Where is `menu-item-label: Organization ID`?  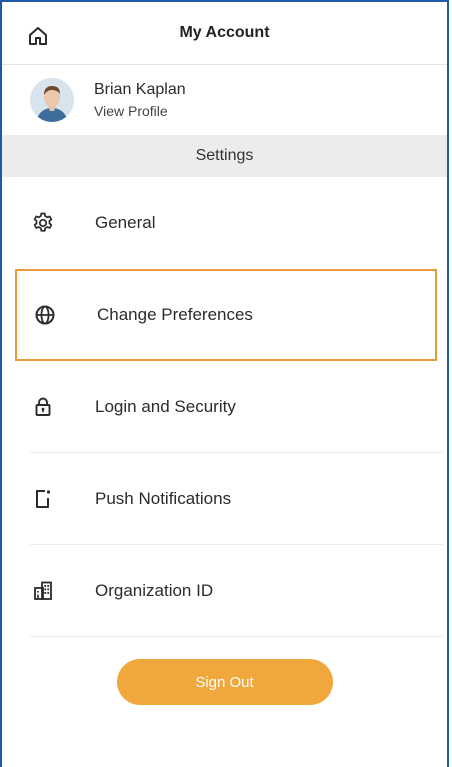
menu-item-label: Organization ID is located at coordinates (154, 590).